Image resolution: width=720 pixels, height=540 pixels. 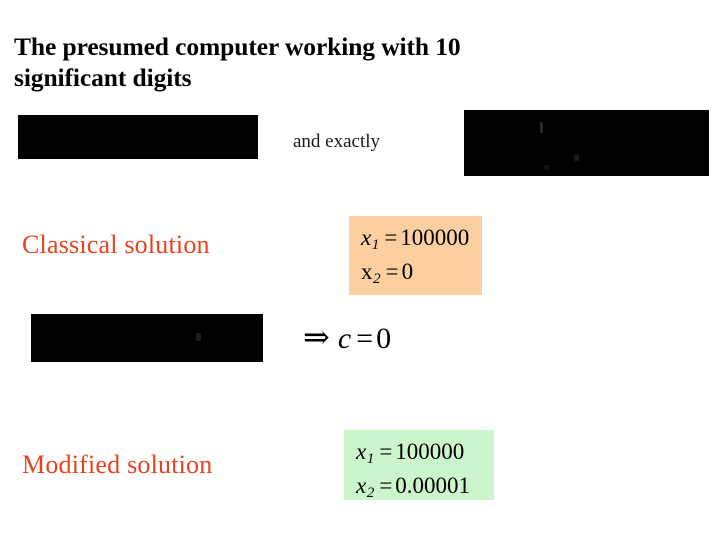 I want to click on redacted-region-top-right, so click(x=586, y=143).